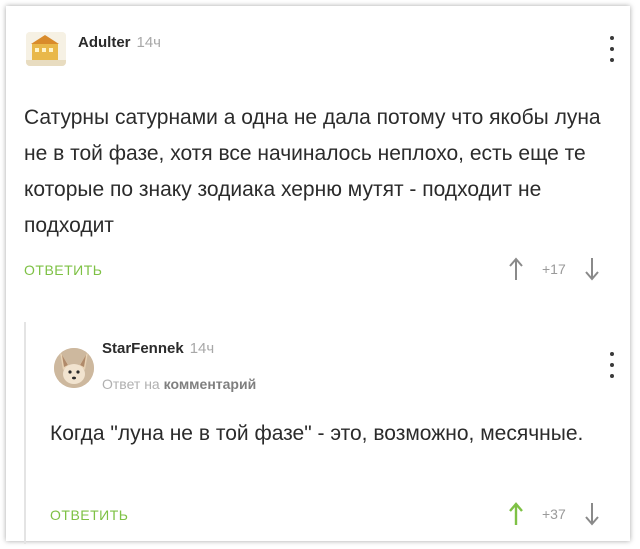 This screenshot has height=549, width=640. Describe the element at coordinates (46, 49) in the screenshot. I see `avatar-adulter` at that location.